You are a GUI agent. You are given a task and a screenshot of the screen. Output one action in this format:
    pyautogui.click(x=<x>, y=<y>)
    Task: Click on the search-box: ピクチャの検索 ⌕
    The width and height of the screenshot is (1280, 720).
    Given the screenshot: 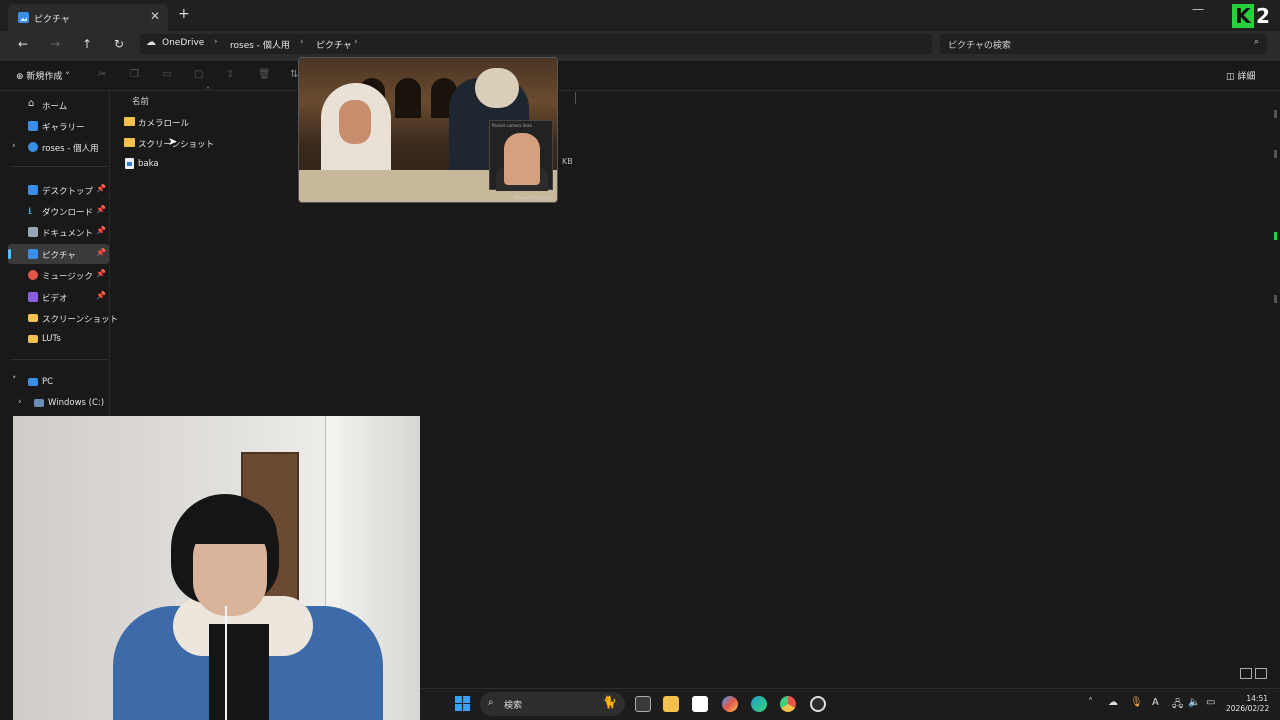 What is the action you would take?
    pyautogui.click(x=1103, y=44)
    